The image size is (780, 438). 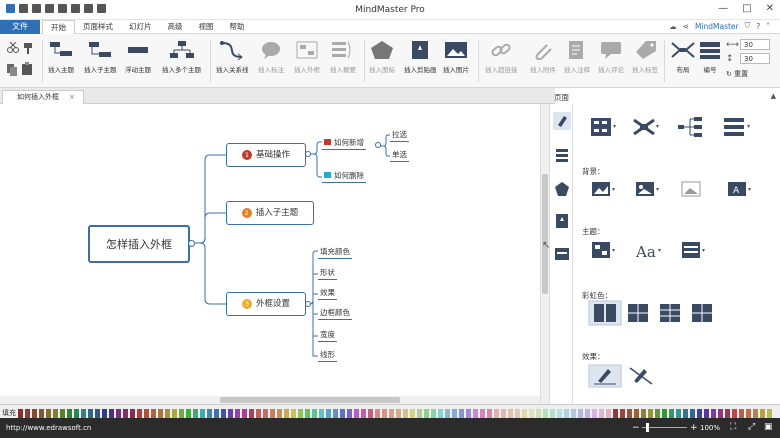 What do you see at coordinates (562, 221) in the screenshot?
I see `tab-clipart` at bounding box center [562, 221].